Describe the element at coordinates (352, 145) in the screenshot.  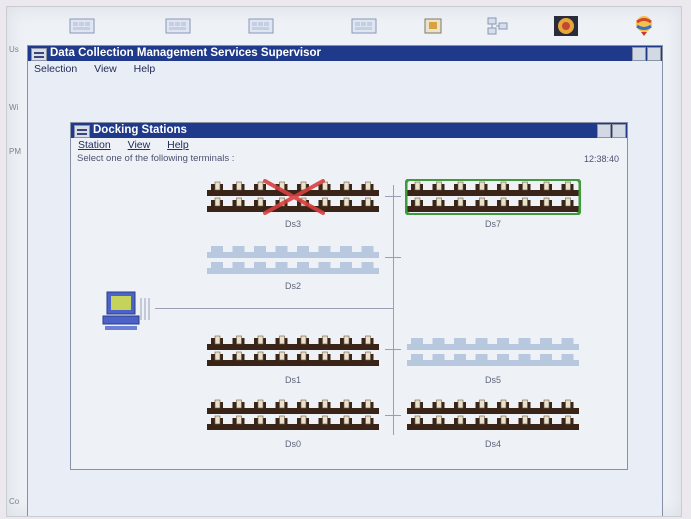
I see `docking-menu-bar: Station View Help` at that location.